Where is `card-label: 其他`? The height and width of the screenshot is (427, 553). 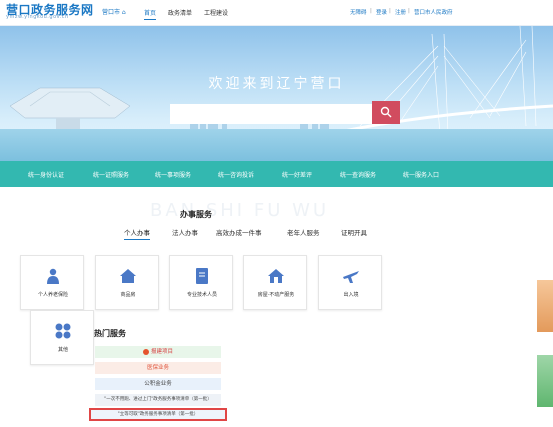
card-label: 其他 is located at coordinates (62, 350).